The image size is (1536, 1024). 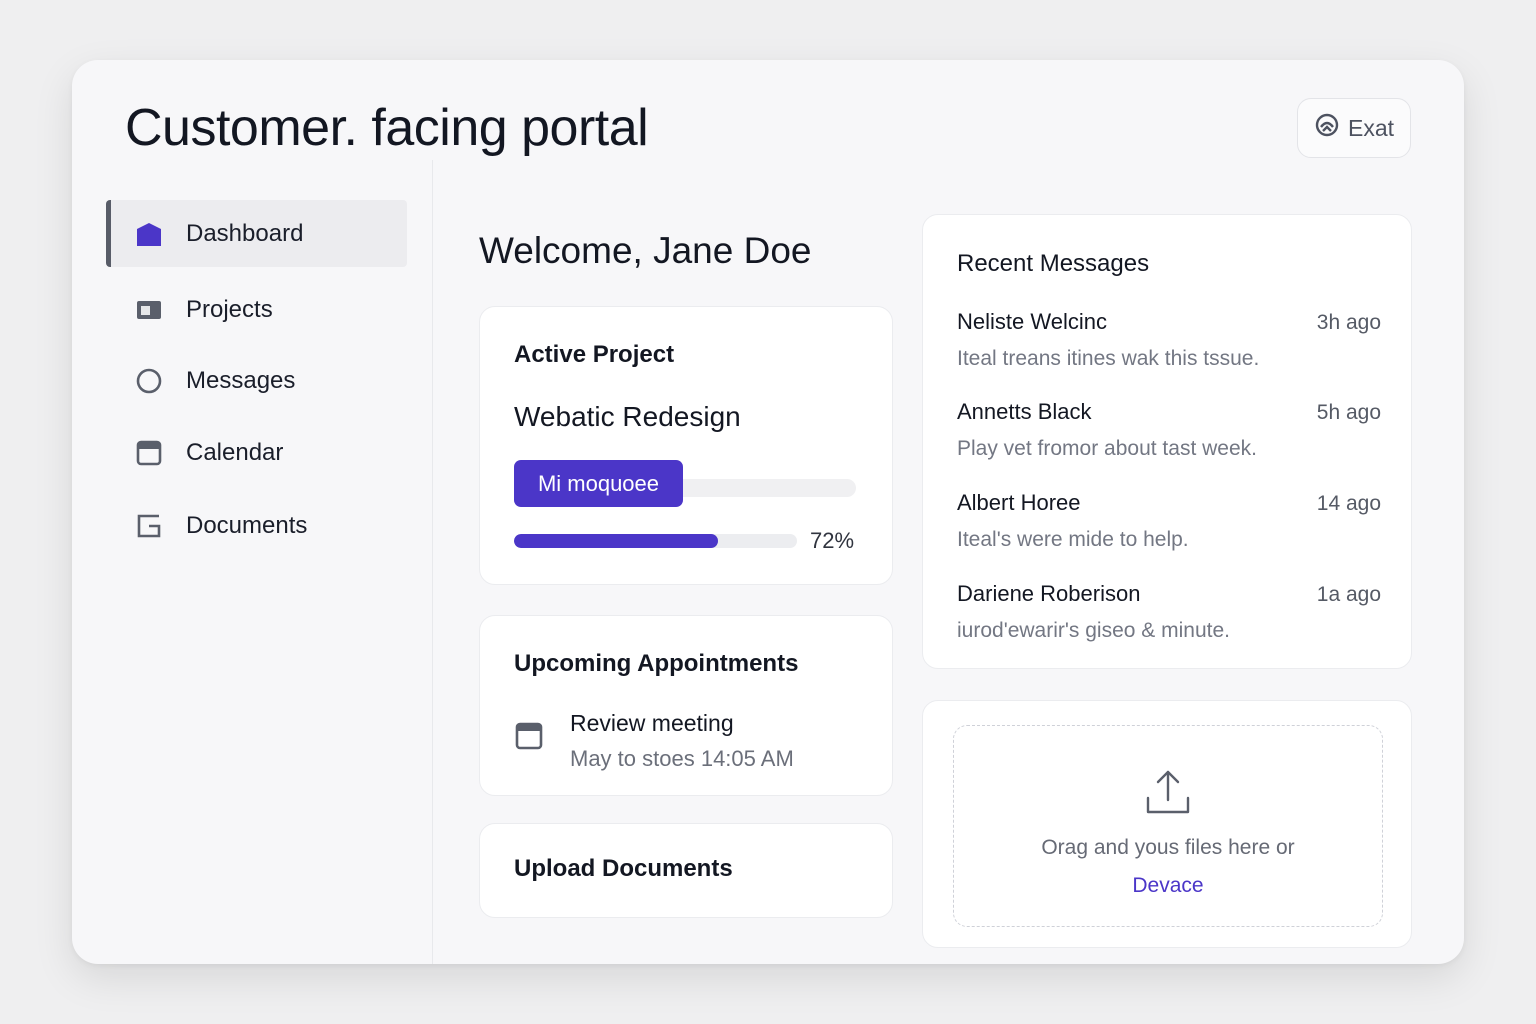 What do you see at coordinates (1348, 412) in the screenshot?
I see `message-time: 5h ago` at bounding box center [1348, 412].